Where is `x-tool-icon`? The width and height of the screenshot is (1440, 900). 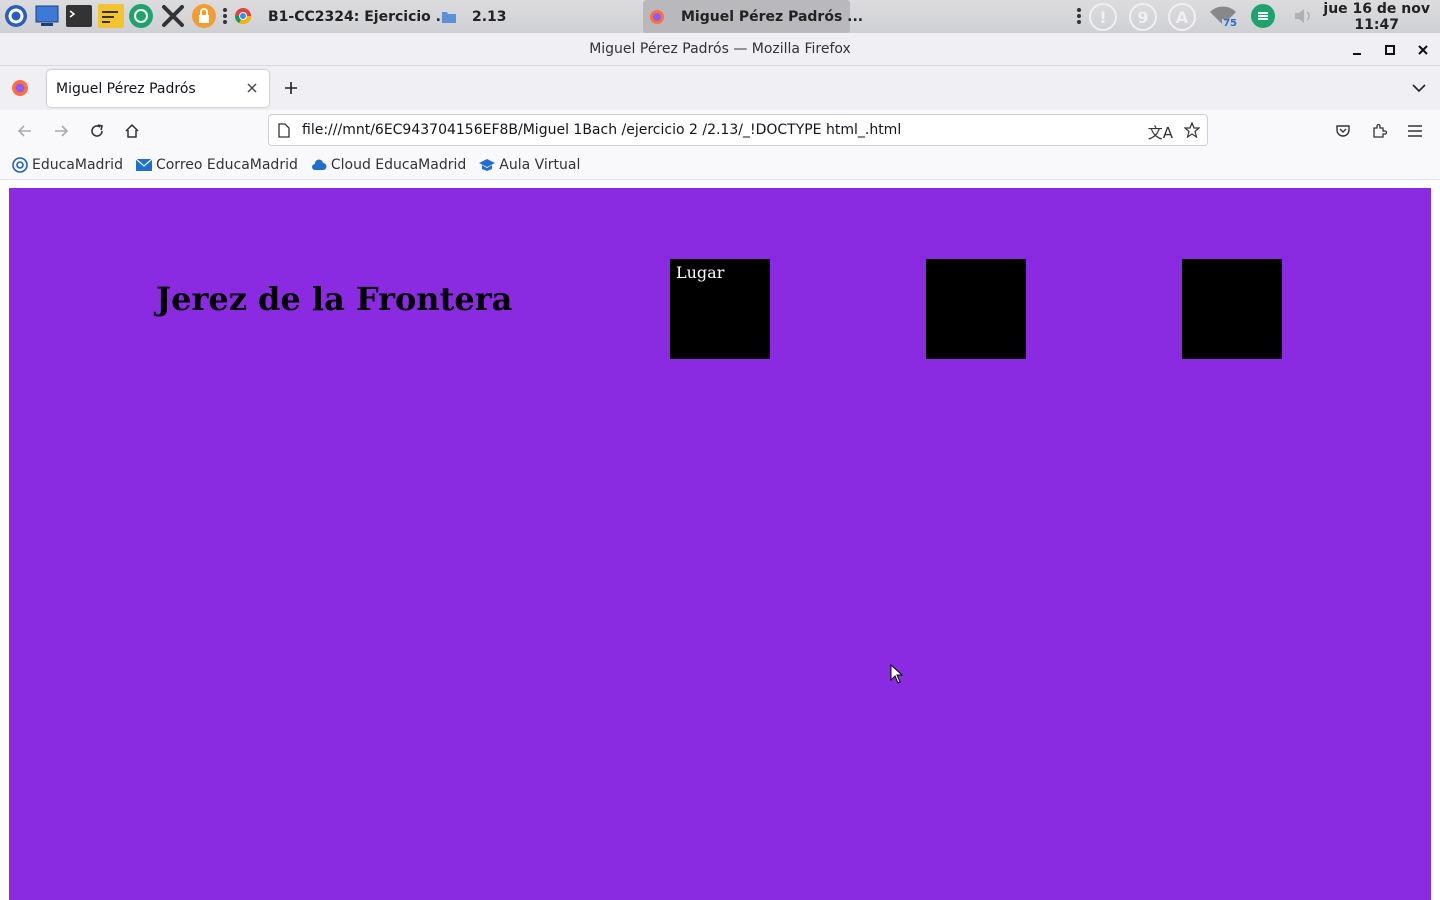
x-tool-icon is located at coordinates (173, 16).